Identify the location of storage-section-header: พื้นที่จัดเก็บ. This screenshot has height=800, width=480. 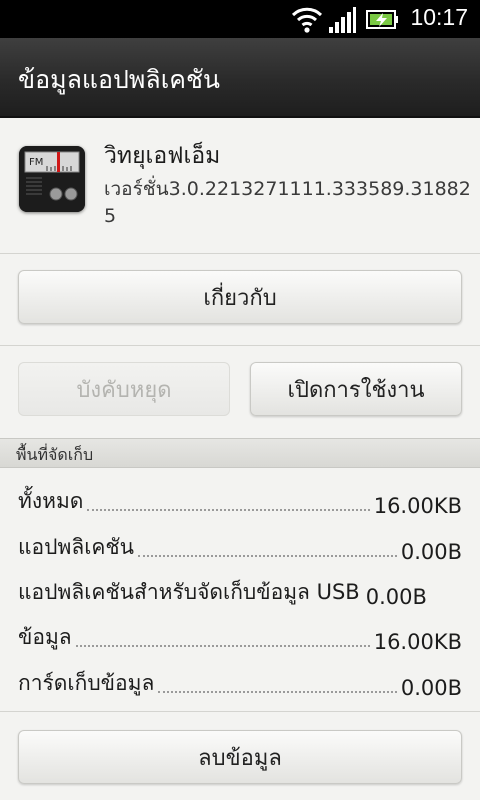
(240, 453).